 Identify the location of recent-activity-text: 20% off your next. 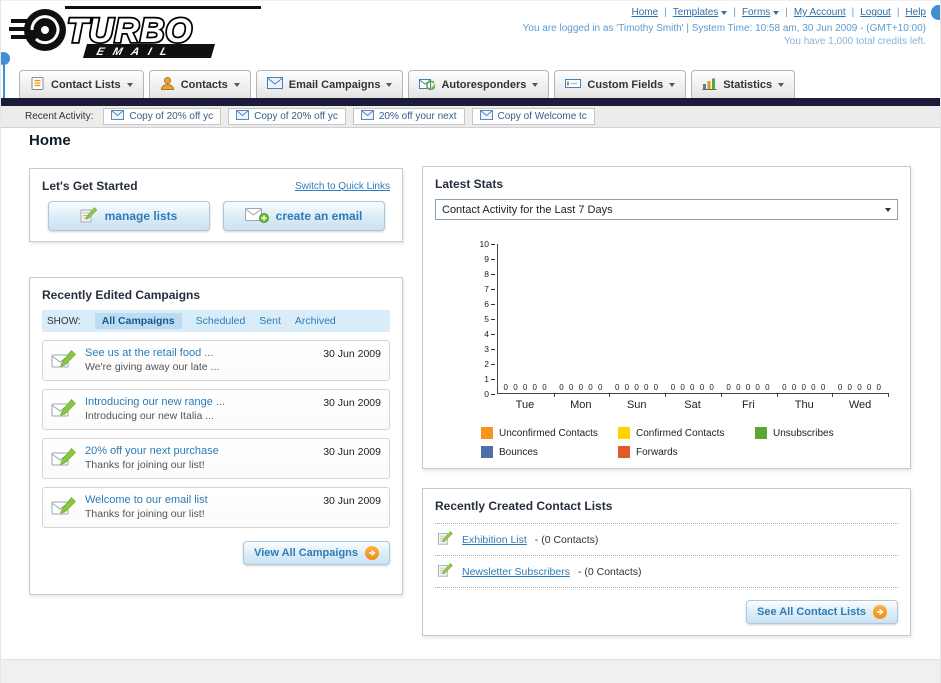
(417, 116).